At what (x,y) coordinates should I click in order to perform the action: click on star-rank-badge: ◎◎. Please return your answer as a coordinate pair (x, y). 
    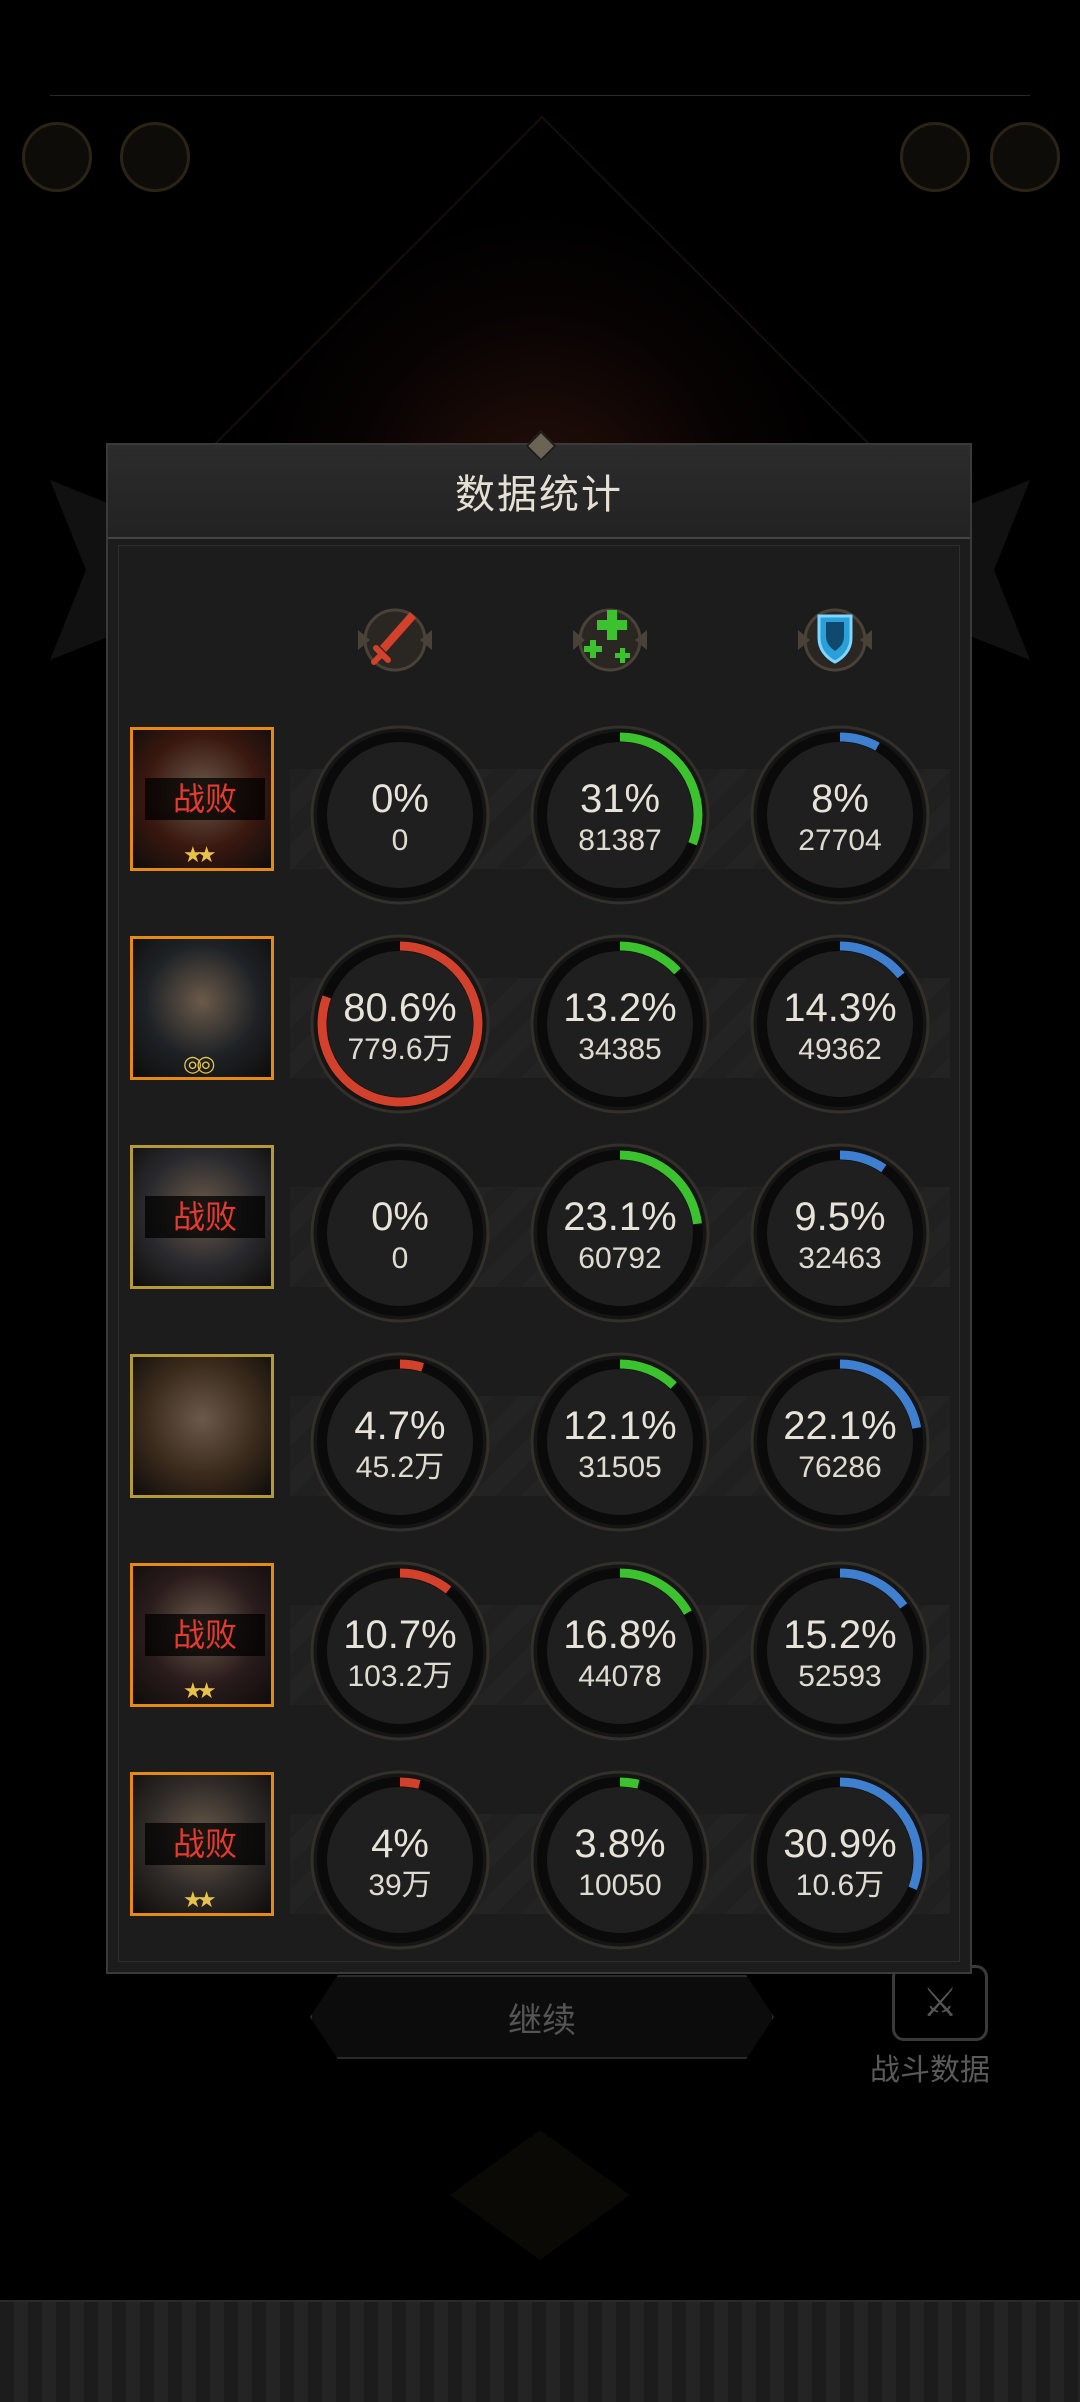
    Looking at the image, I should click on (199, 1064).